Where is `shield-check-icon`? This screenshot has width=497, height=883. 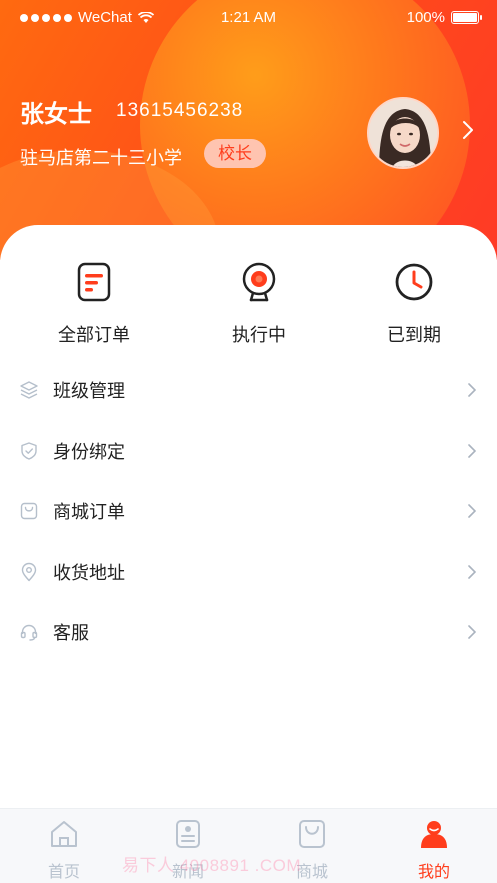
shield-check-icon is located at coordinates (29, 451).